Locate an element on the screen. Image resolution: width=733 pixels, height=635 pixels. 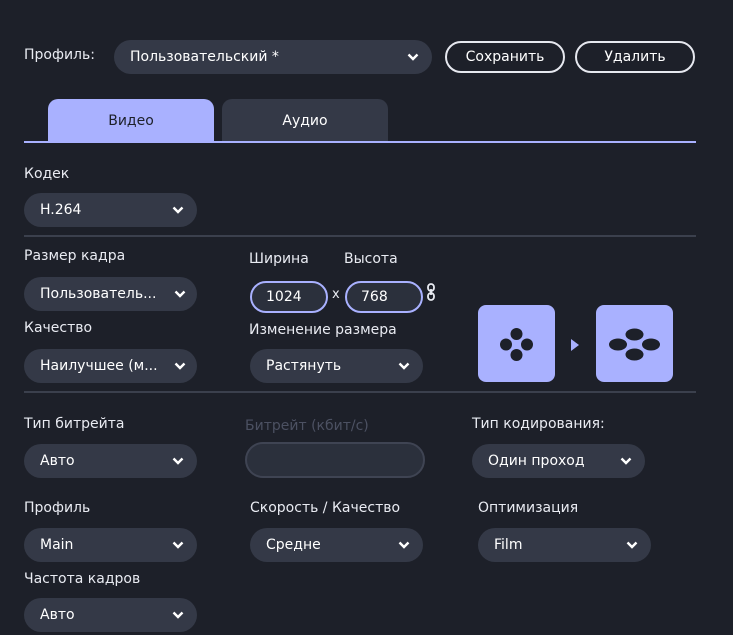
link-icon is located at coordinates (431, 292).